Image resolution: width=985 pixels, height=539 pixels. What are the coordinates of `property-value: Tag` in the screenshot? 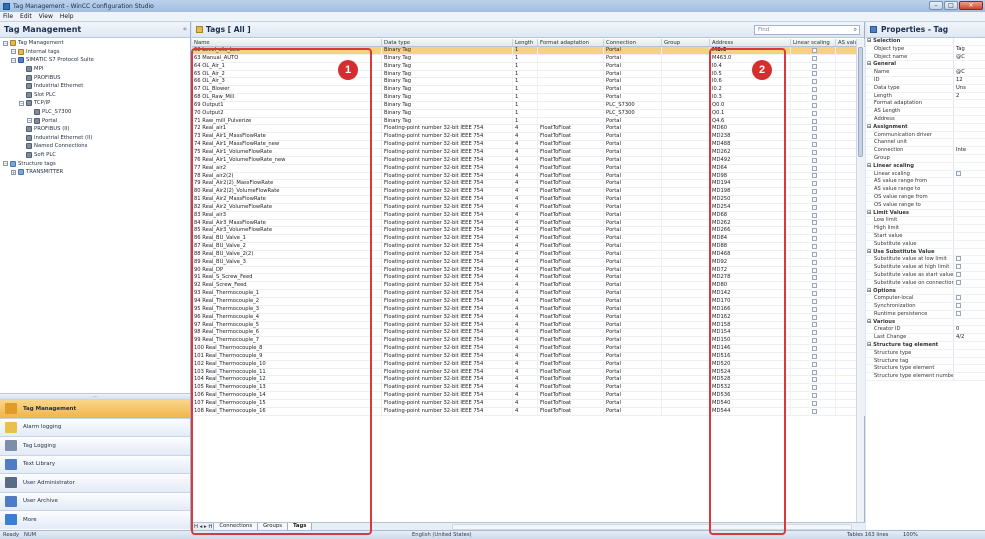 It's located at (969, 49).